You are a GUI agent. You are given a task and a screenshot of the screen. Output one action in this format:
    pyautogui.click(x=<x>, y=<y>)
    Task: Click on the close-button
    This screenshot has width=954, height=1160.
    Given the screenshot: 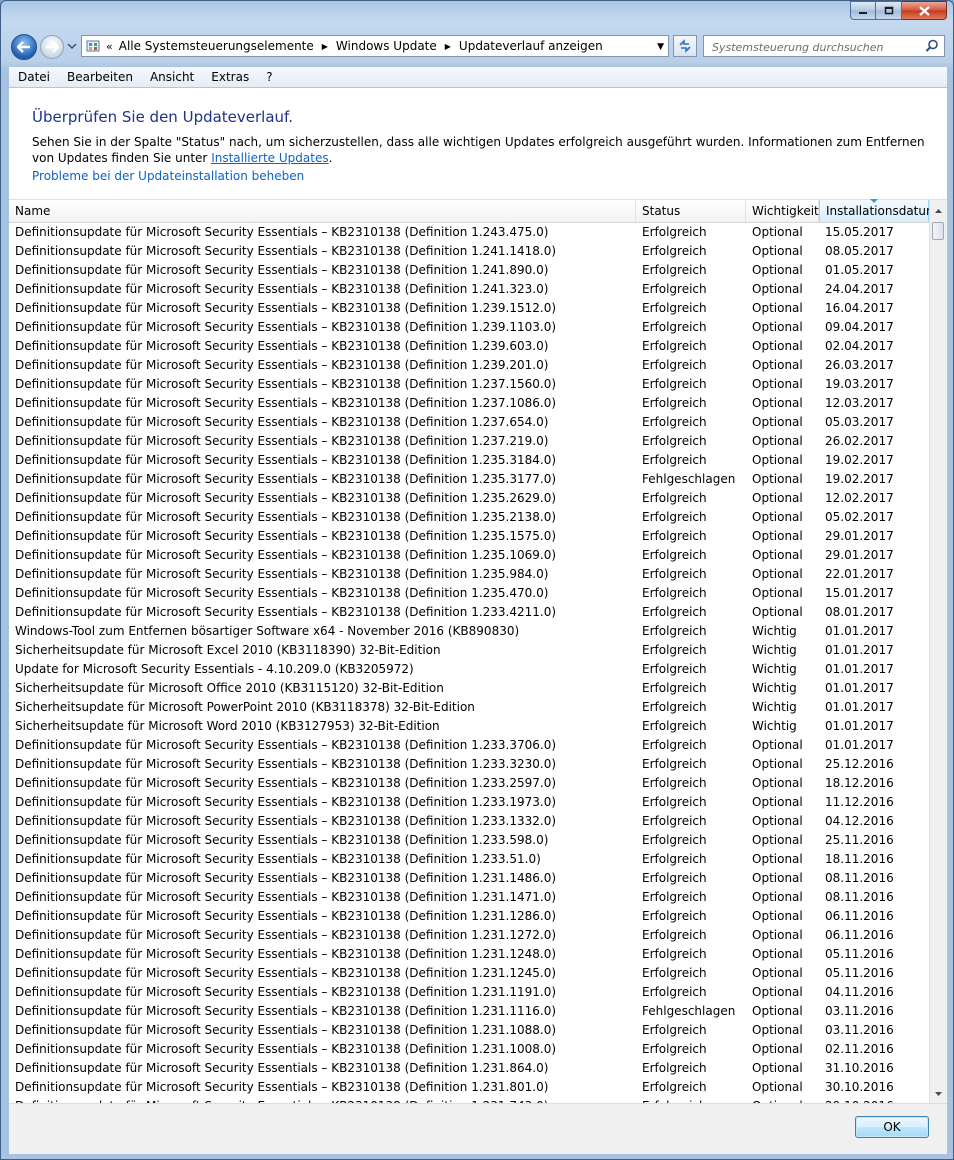 What is the action you would take?
    pyautogui.click(x=924, y=10)
    